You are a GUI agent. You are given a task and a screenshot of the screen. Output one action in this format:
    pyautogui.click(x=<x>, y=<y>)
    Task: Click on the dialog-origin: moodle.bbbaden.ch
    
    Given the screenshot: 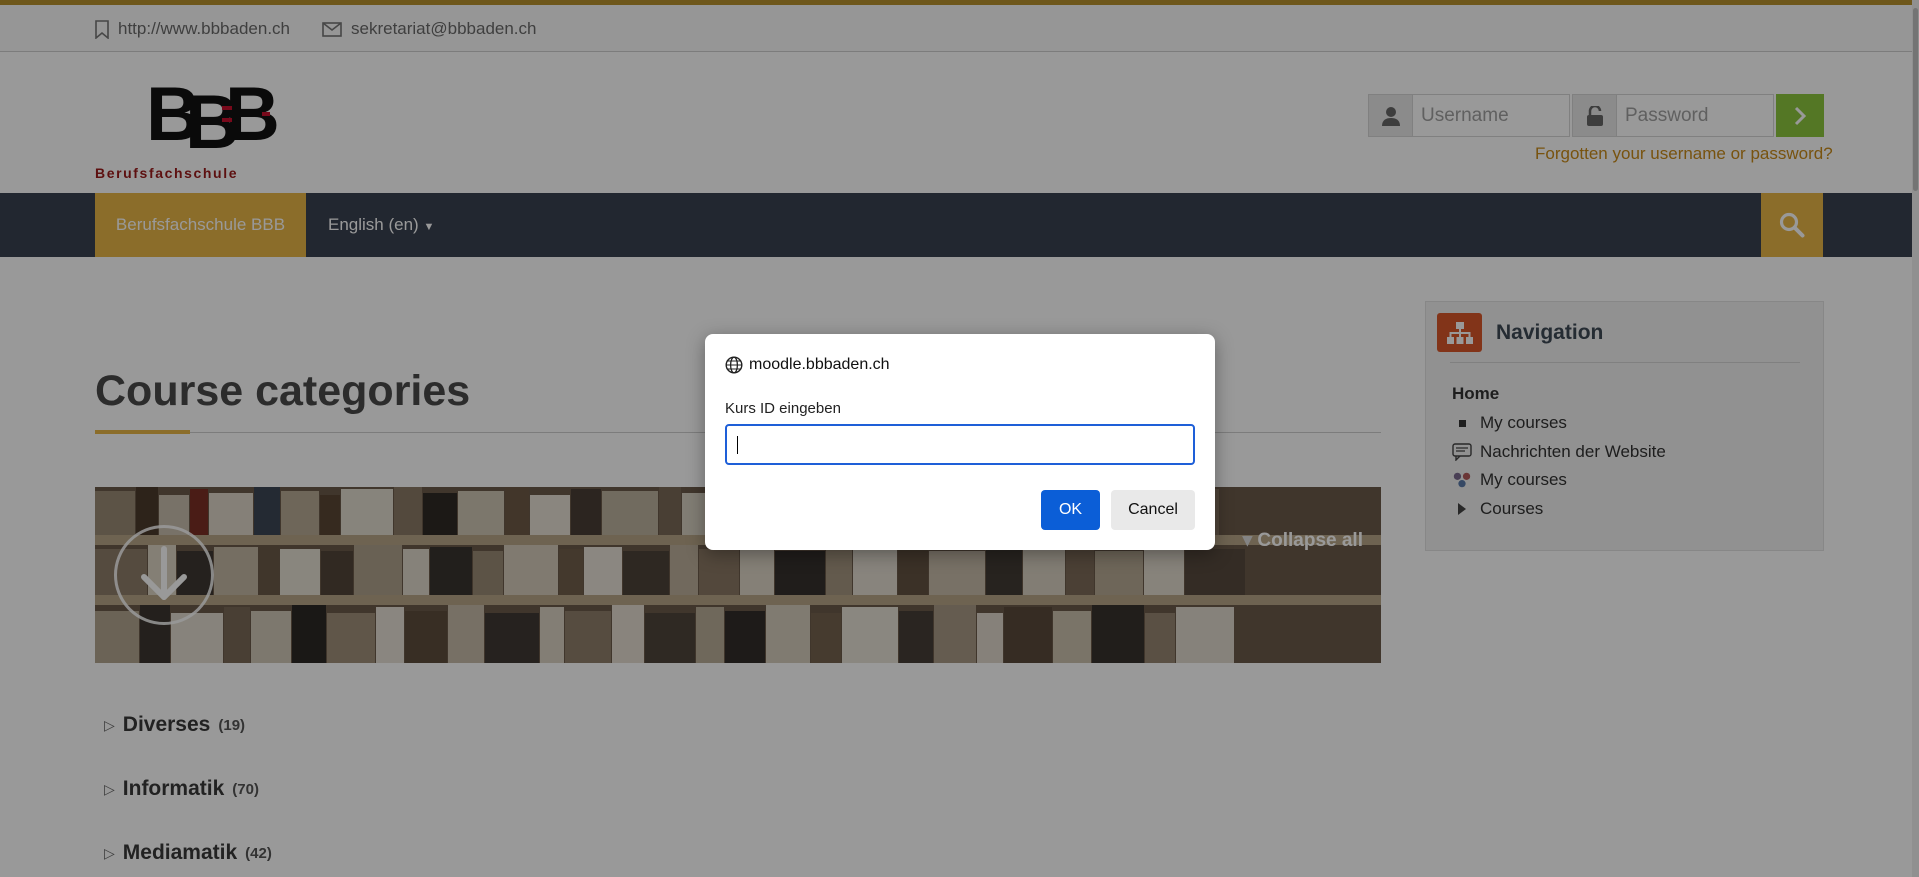 What is the action you would take?
    pyautogui.click(x=807, y=365)
    